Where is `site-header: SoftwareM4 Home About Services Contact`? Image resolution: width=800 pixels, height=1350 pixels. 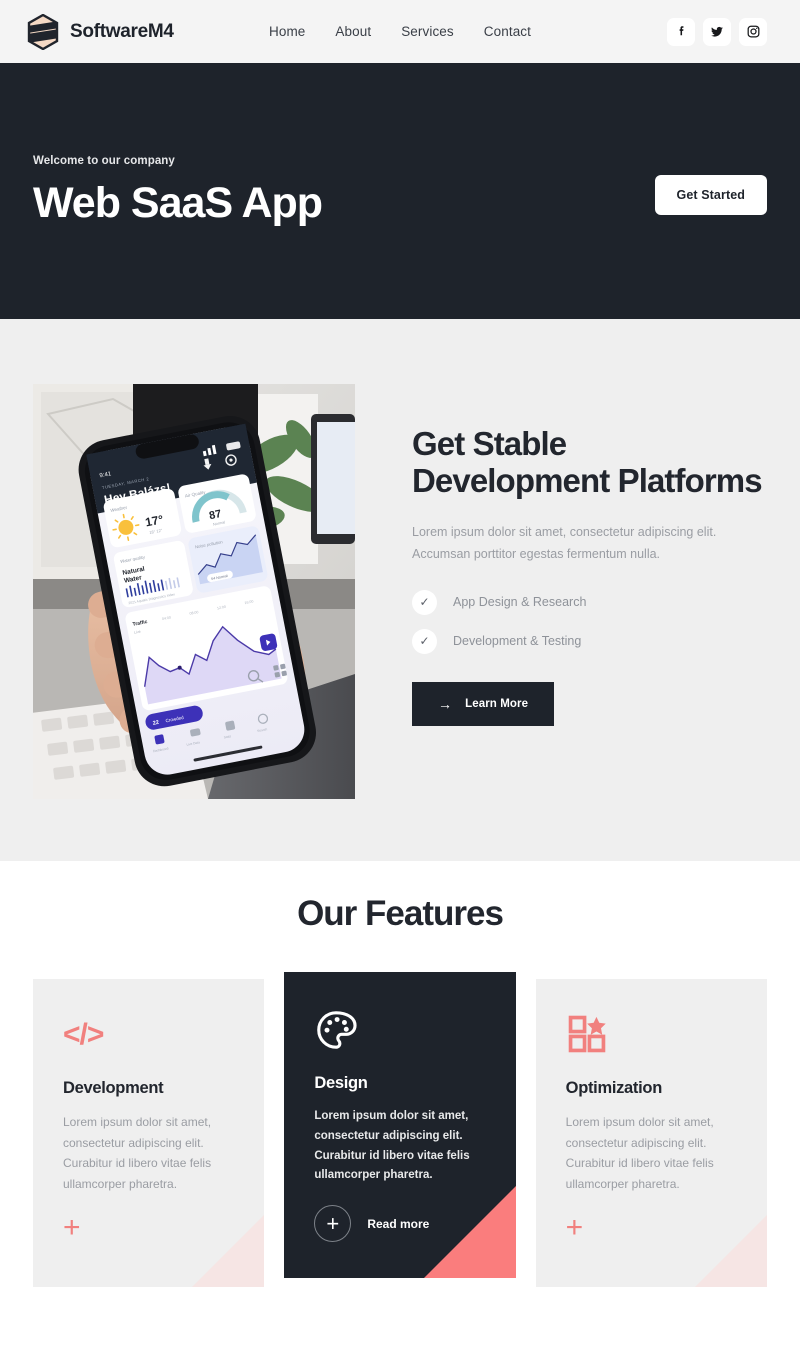
site-header: SoftwareM4 Home About Services Contact is located at coordinates (400, 31).